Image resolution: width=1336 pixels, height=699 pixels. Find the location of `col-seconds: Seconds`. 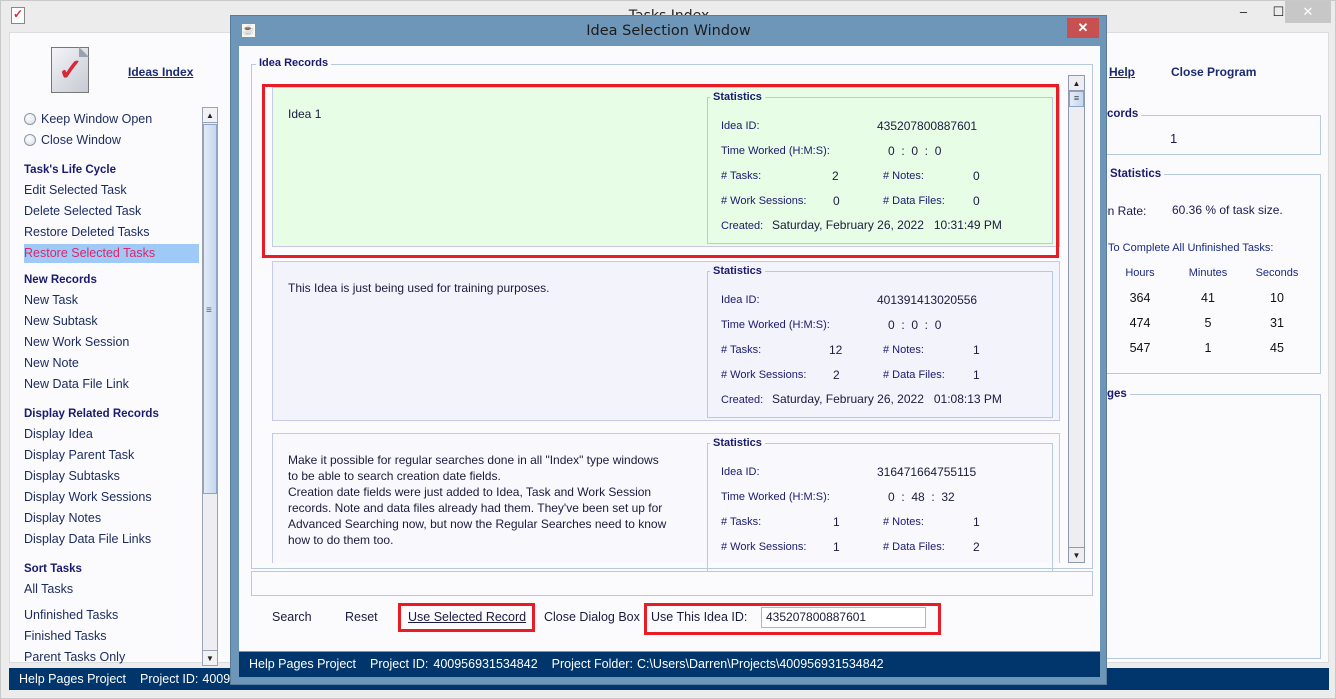

col-seconds: Seconds is located at coordinates (1277, 273).